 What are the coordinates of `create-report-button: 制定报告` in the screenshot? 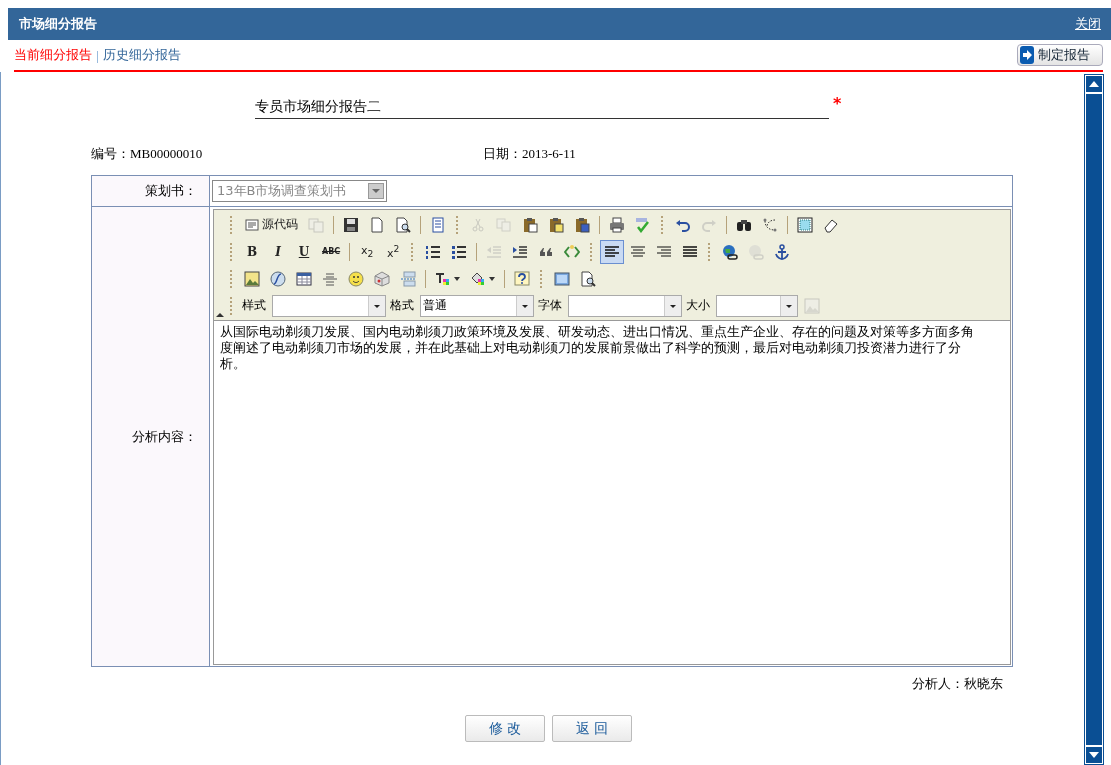 It's located at (1060, 55).